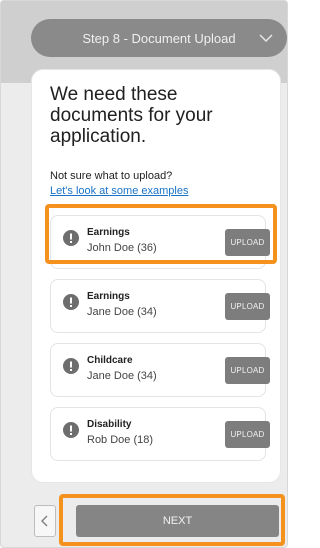 Image resolution: width=320 pixels, height=548 pixels. I want to click on document-person: Rob Doe (18), so click(120, 440).